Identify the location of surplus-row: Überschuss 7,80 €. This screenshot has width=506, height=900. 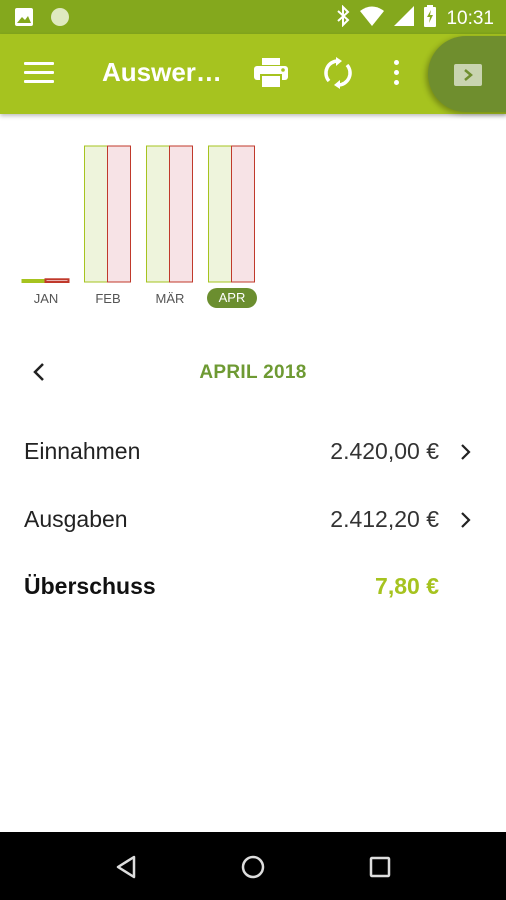
(253, 587).